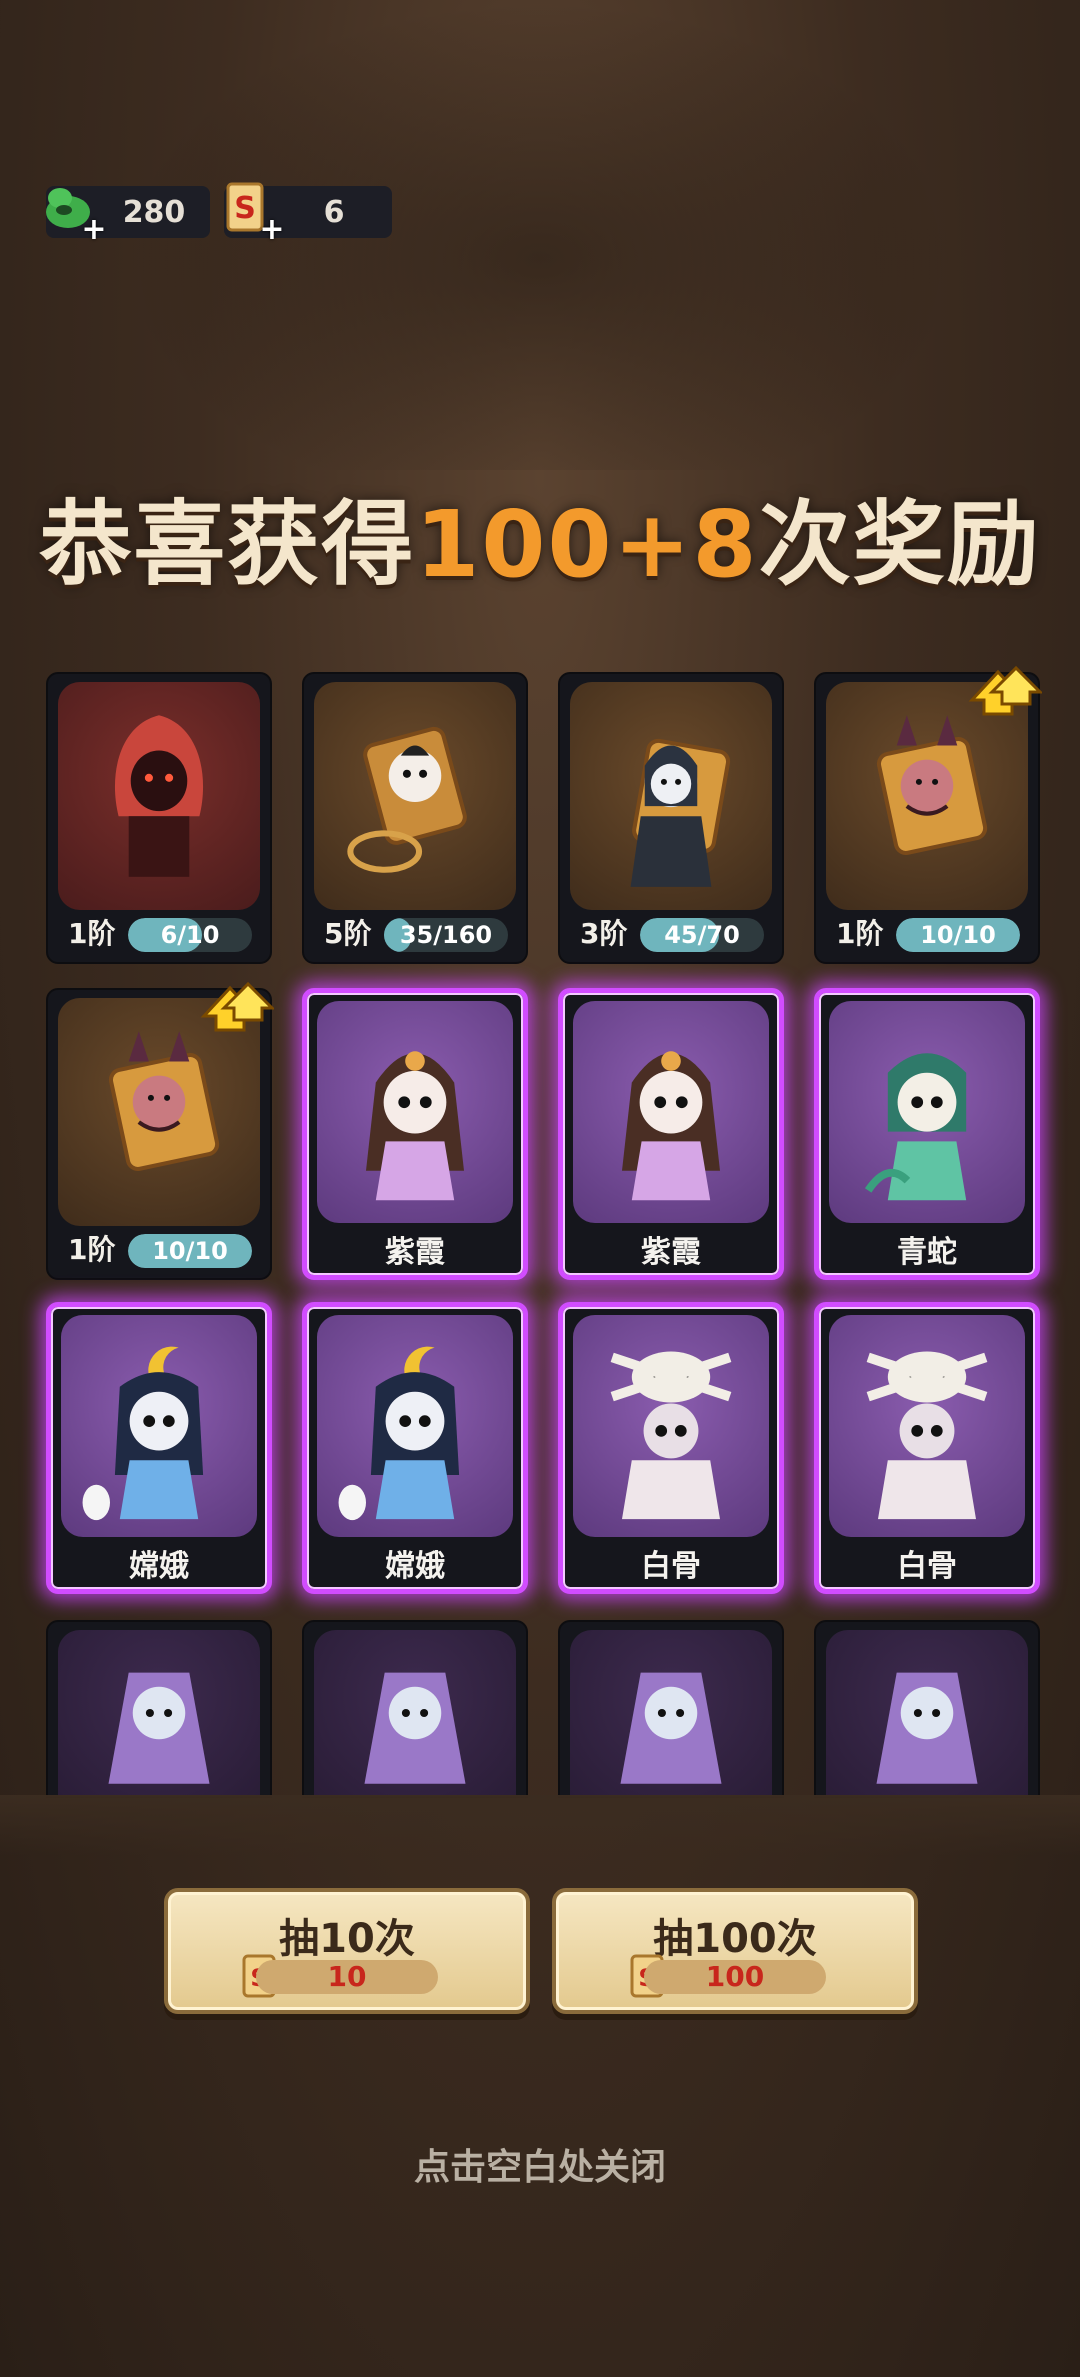 This screenshot has width=1080, height=2377. I want to click on reward-card: 5阶 35/160, so click(415, 818).